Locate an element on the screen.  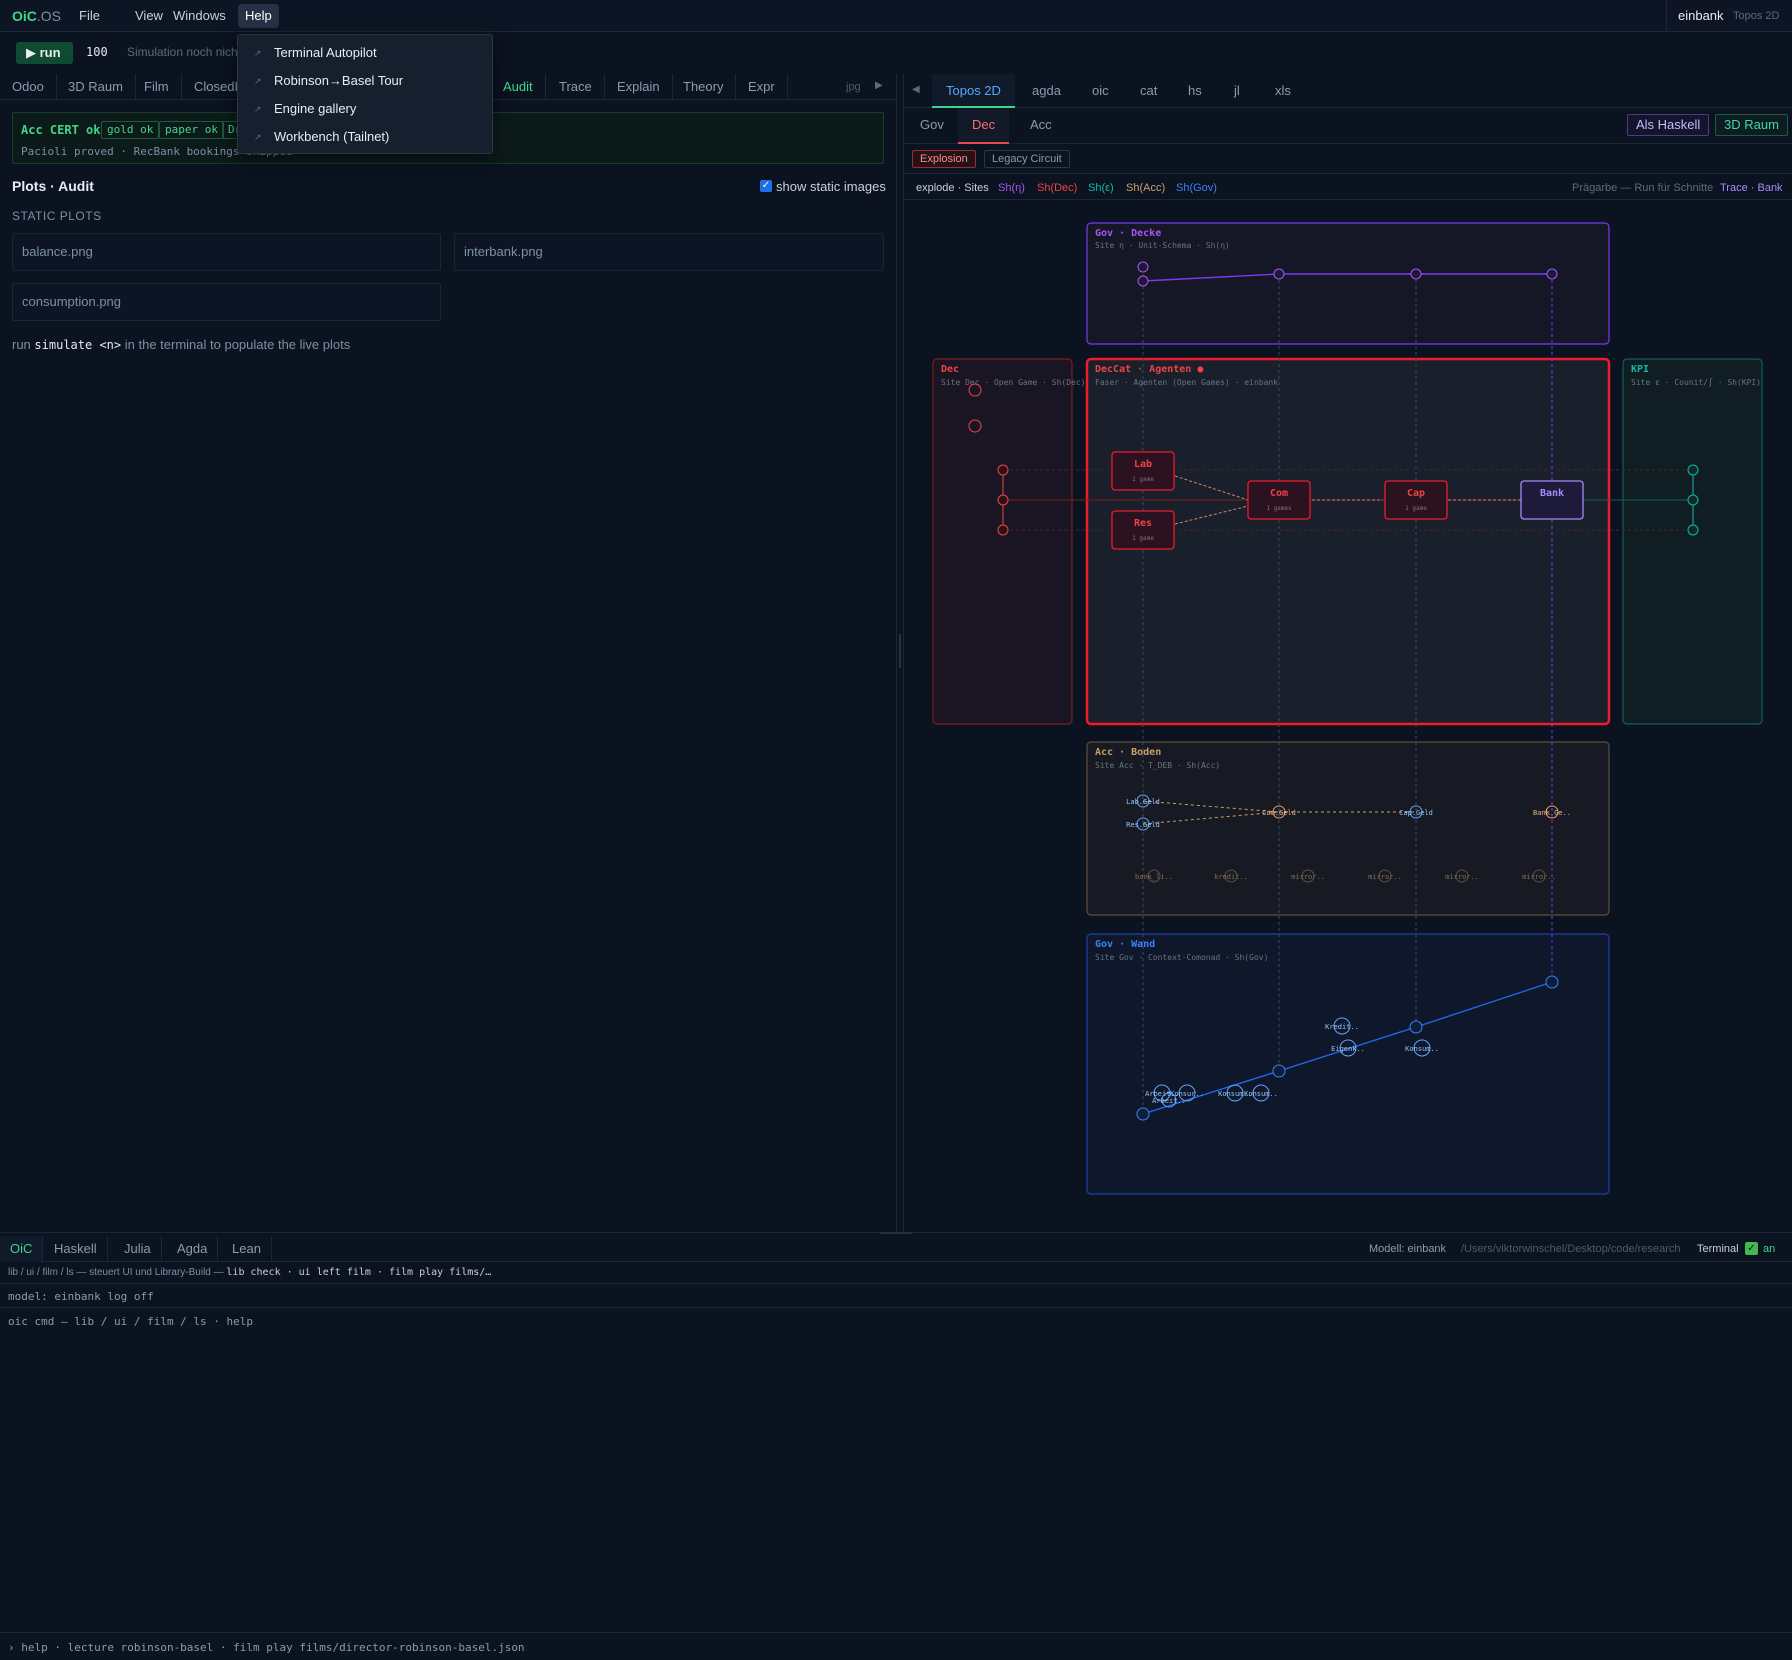
menu-help: Help is located at coordinates (258, 16).